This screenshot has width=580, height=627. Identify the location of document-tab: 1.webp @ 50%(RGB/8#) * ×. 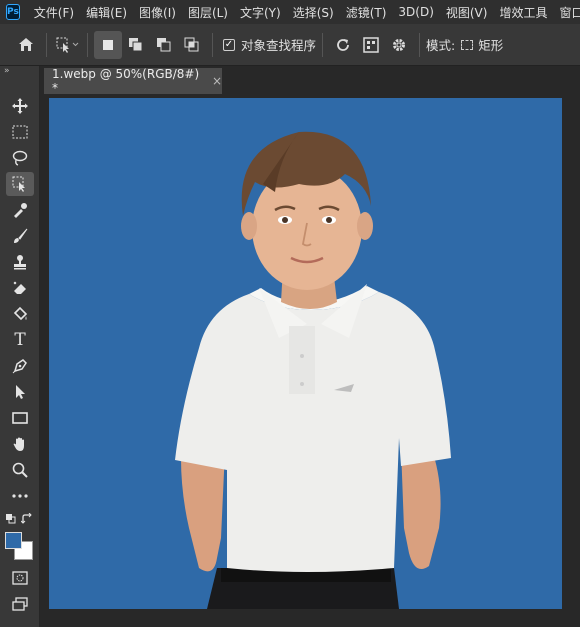
(133, 81).